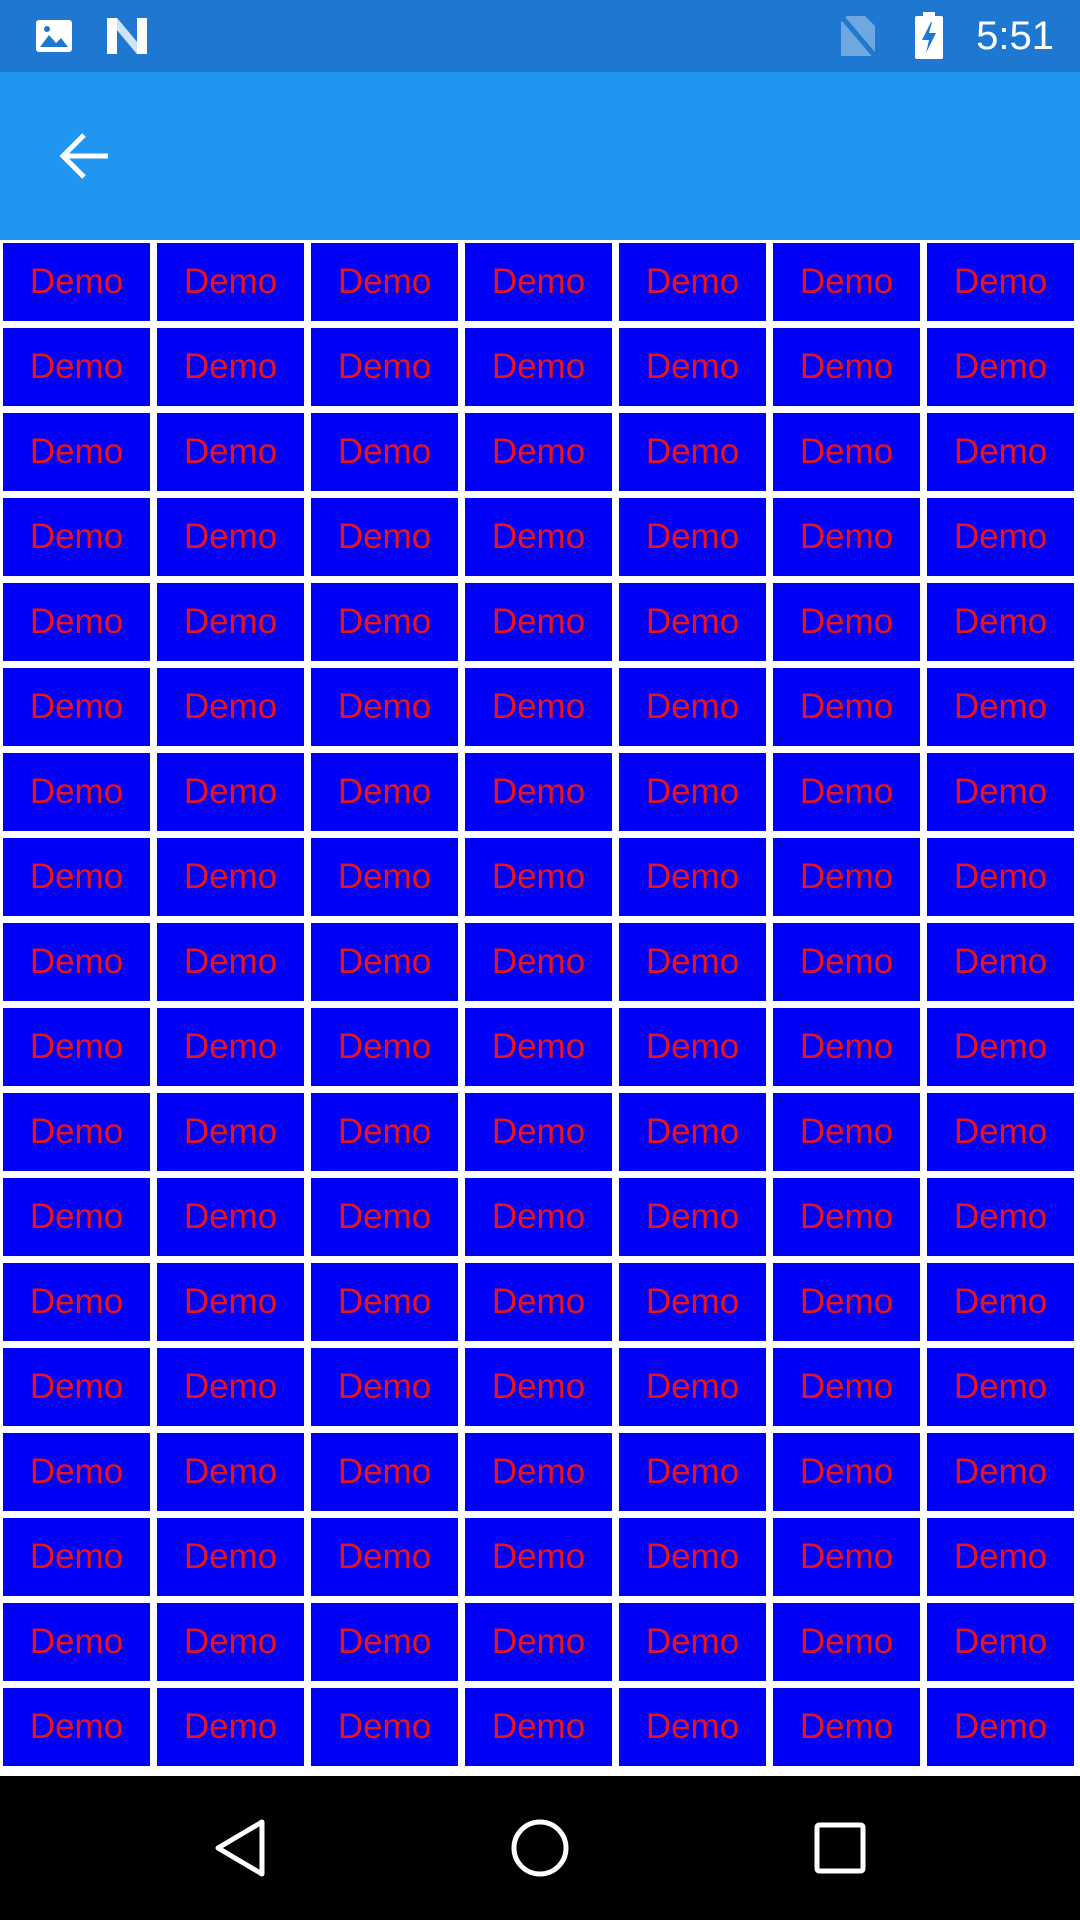 This screenshot has width=1080, height=1920. I want to click on back-button, so click(84, 156).